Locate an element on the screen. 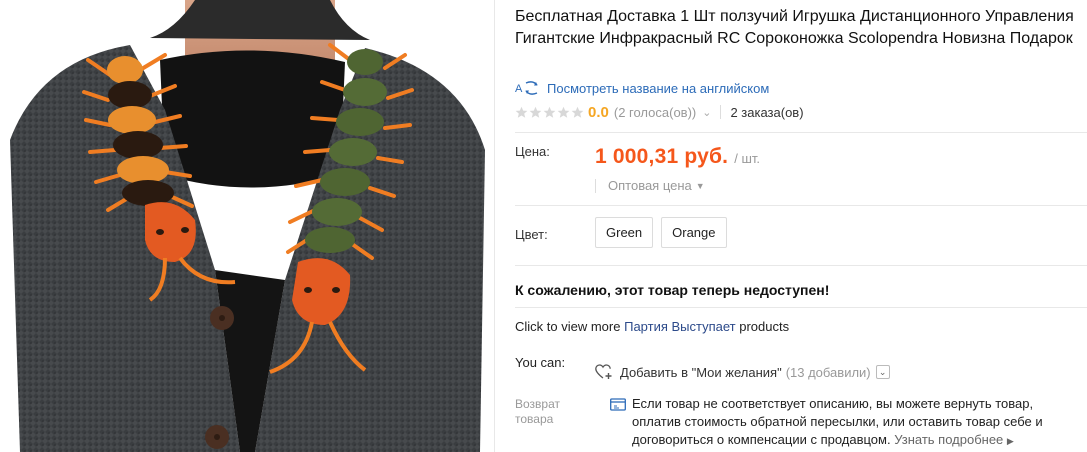 The image size is (1087, 452). color-label: Цвет: is located at coordinates (531, 234).